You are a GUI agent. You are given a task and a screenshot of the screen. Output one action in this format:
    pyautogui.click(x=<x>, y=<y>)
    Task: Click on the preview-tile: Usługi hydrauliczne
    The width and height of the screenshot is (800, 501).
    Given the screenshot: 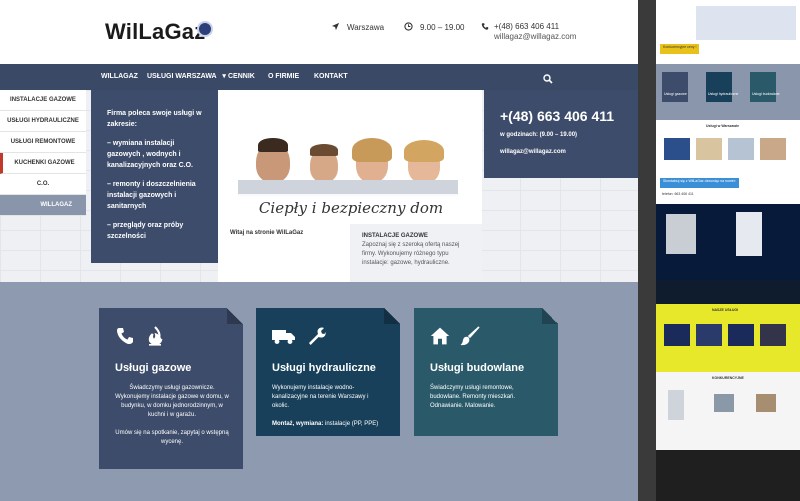 What is the action you would take?
    pyautogui.click(x=722, y=87)
    